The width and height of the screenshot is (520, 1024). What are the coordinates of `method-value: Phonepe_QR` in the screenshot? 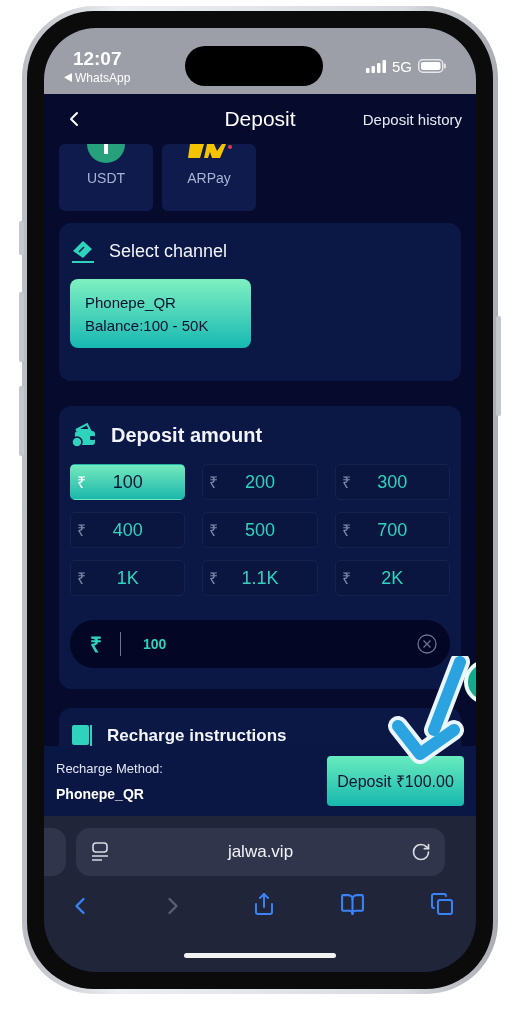 It's located at (100, 793).